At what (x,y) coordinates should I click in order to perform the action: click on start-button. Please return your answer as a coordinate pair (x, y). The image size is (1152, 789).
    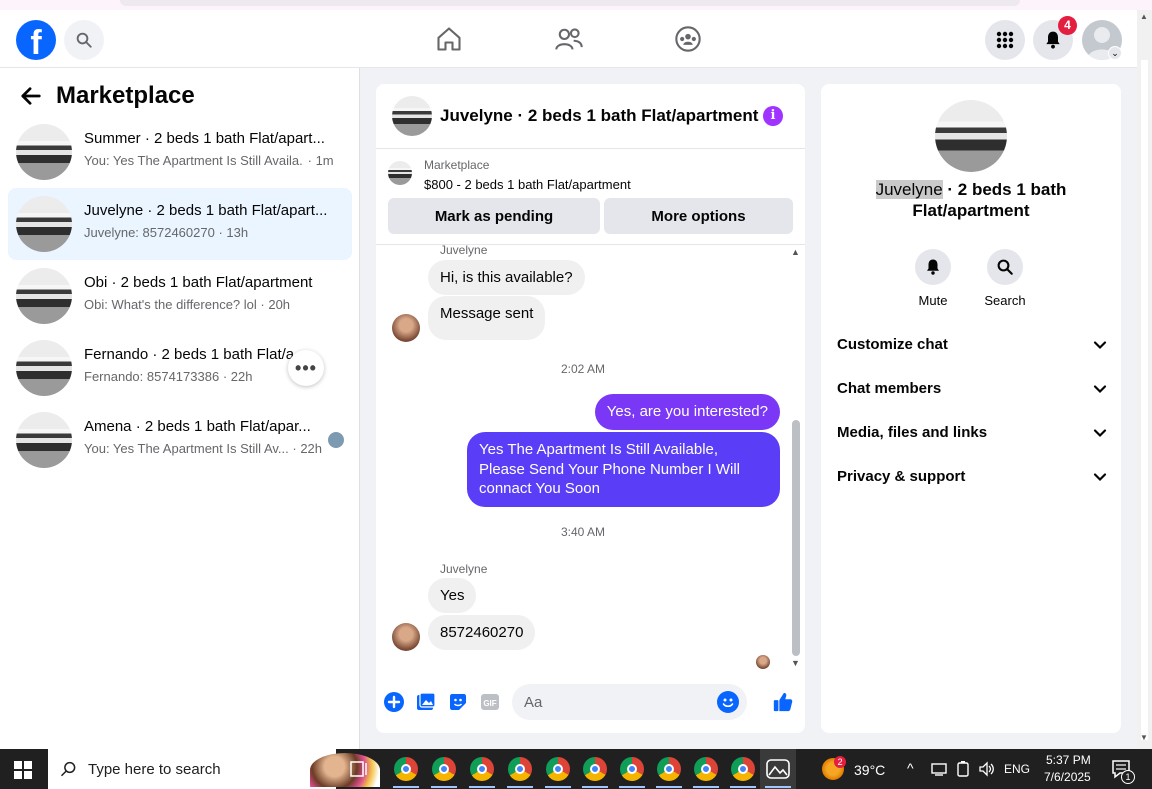
    Looking at the image, I should click on (23, 772).